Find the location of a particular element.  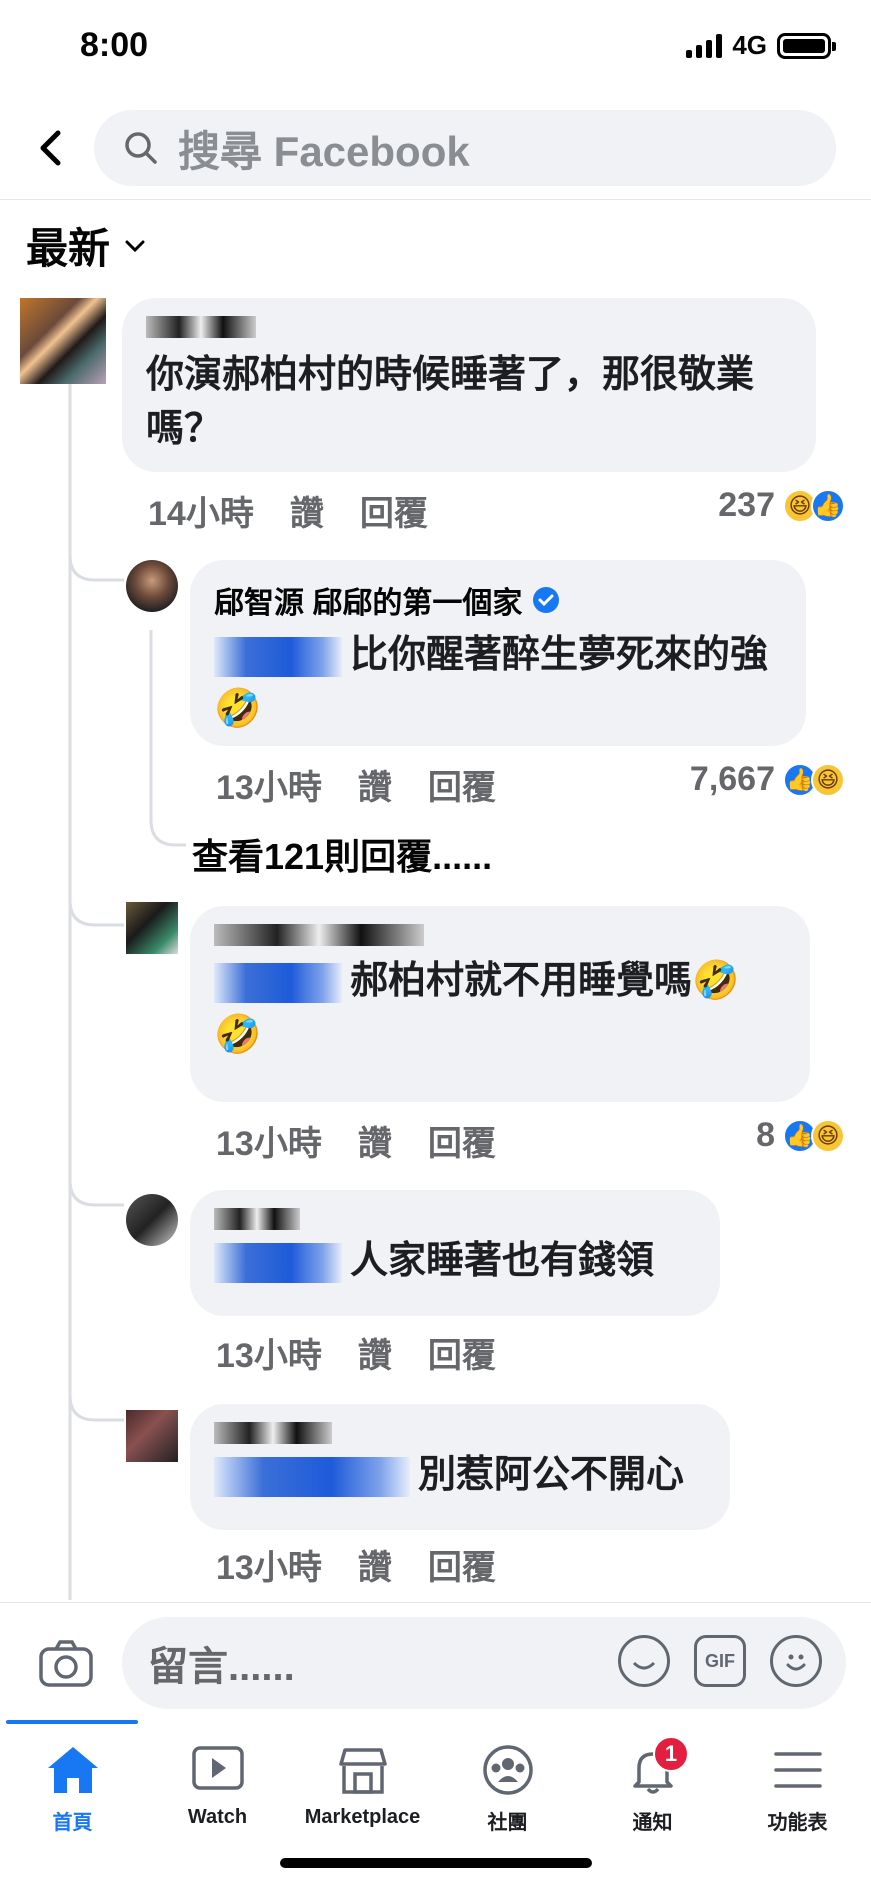

signal-icon is located at coordinates (704, 45).